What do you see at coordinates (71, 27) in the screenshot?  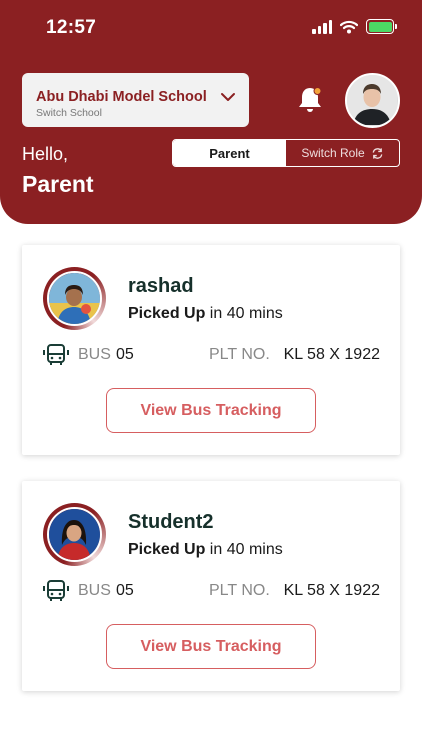 I see `status-time: 12:57` at bounding box center [71, 27].